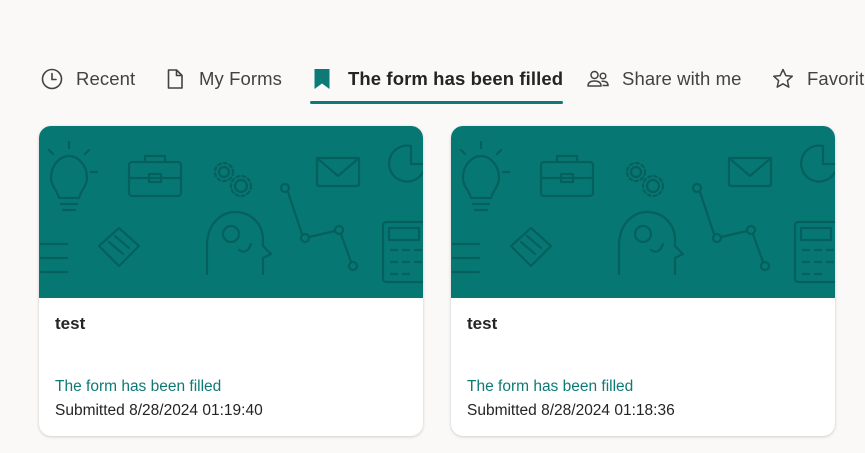 The width and height of the screenshot is (865, 453). I want to click on document-icon, so click(175, 79).